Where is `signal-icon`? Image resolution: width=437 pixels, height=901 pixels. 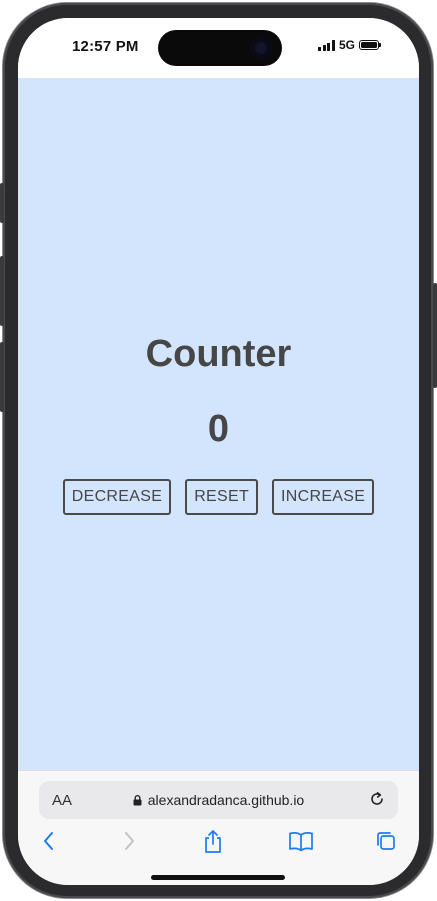
signal-icon is located at coordinates (326, 45).